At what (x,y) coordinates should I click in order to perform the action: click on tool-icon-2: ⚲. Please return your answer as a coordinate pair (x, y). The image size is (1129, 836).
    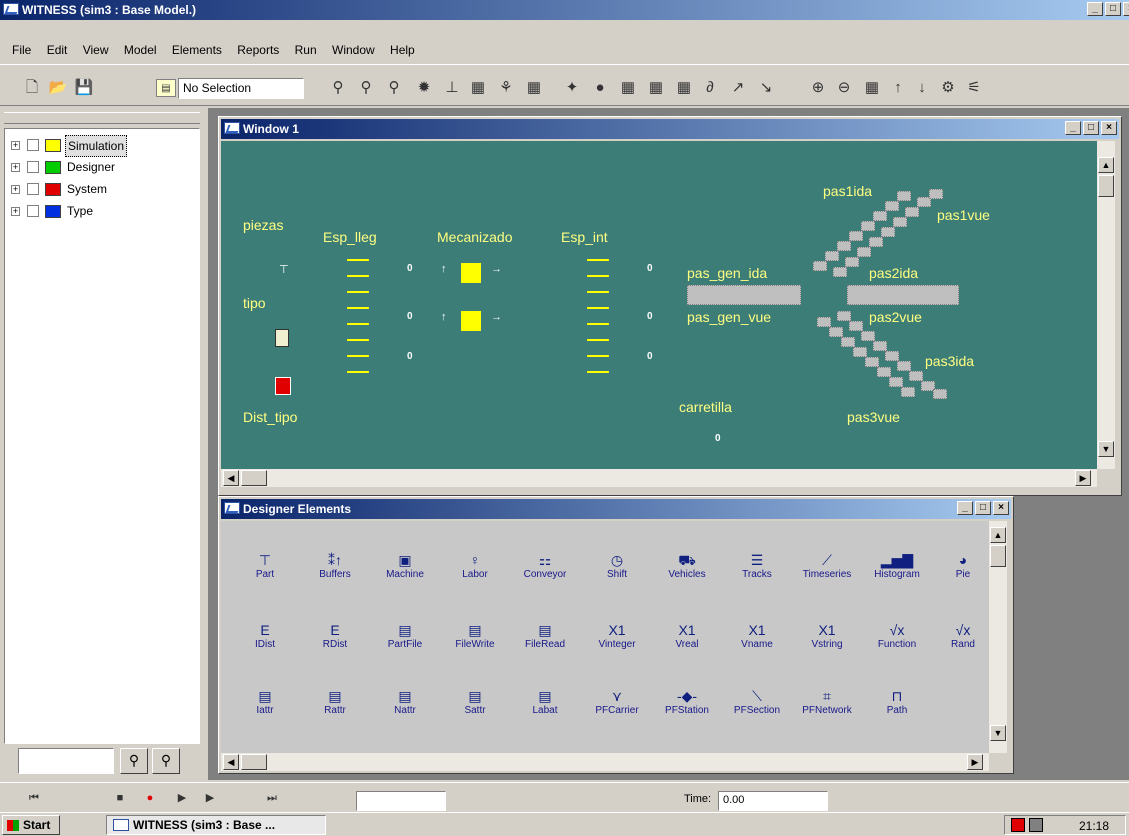
    Looking at the image, I should click on (366, 88).